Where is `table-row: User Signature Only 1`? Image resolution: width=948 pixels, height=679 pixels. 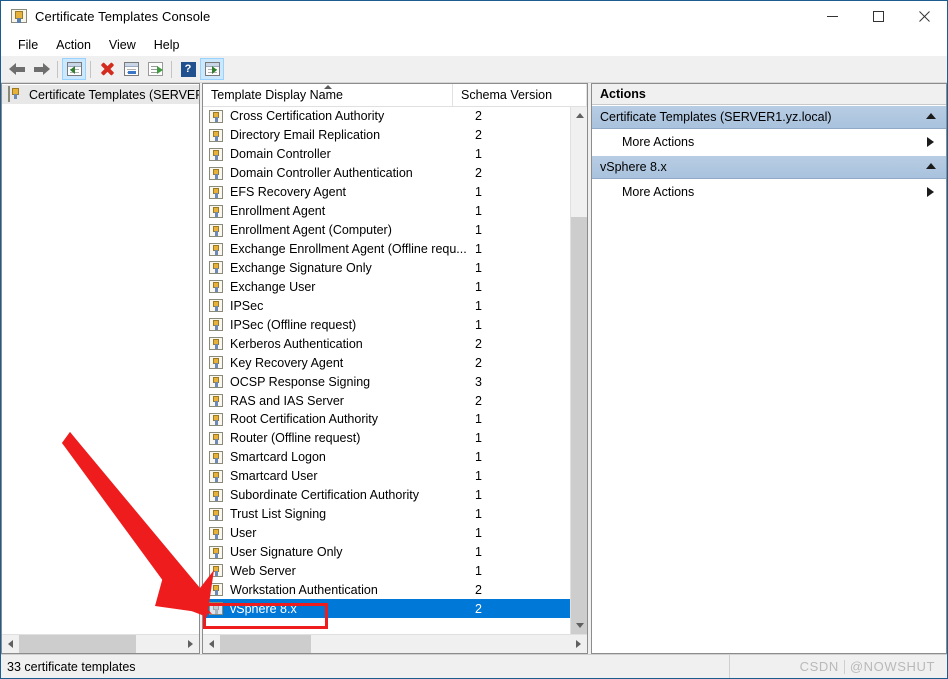
table-row: User Signature Only 1 is located at coordinates (395, 552).